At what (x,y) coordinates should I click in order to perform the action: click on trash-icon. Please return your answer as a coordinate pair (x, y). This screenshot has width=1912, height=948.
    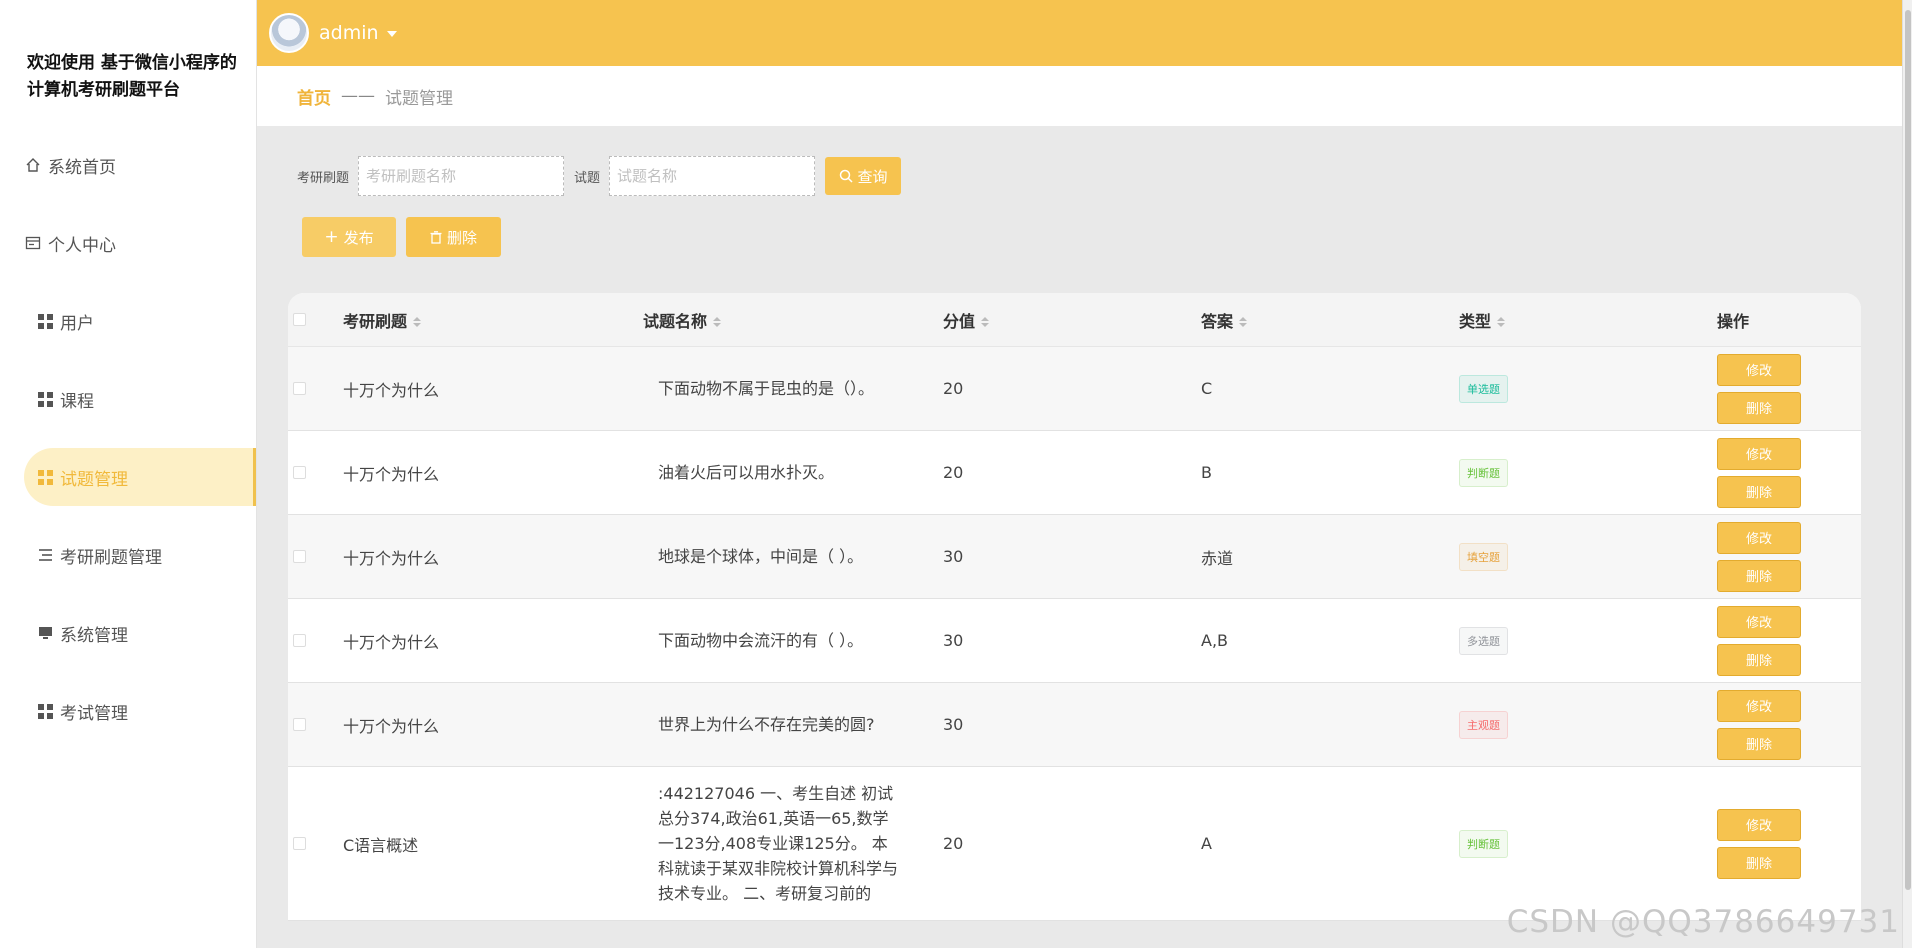
    Looking at the image, I should click on (436, 237).